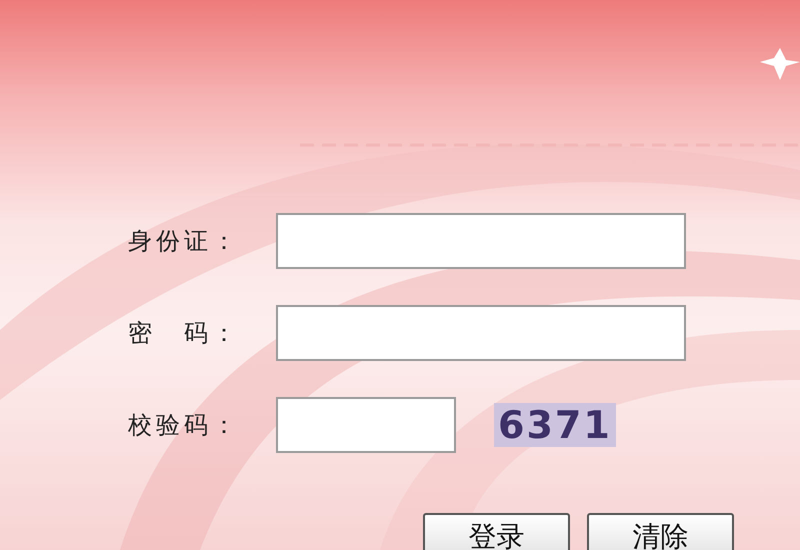 The height and width of the screenshot is (550, 800). What do you see at coordinates (555, 425) in the screenshot?
I see `captcha-code: 6371` at bounding box center [555, 425].